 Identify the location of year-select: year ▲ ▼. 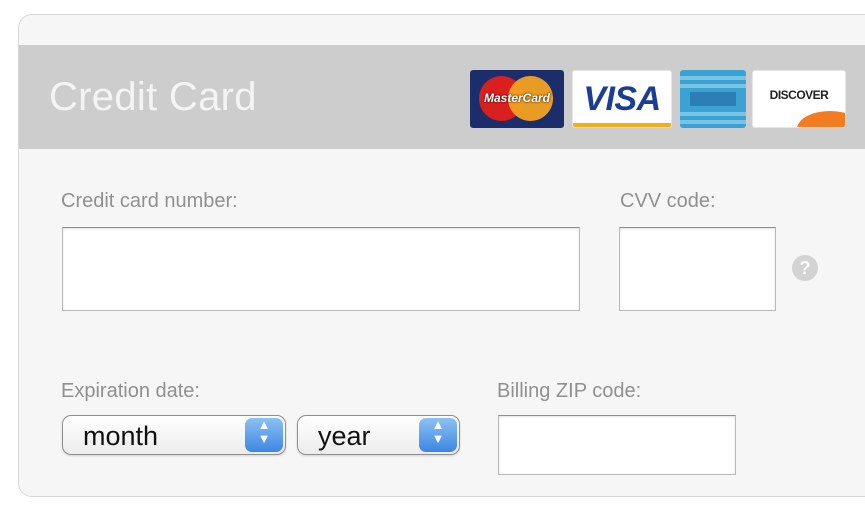
(378, 435).